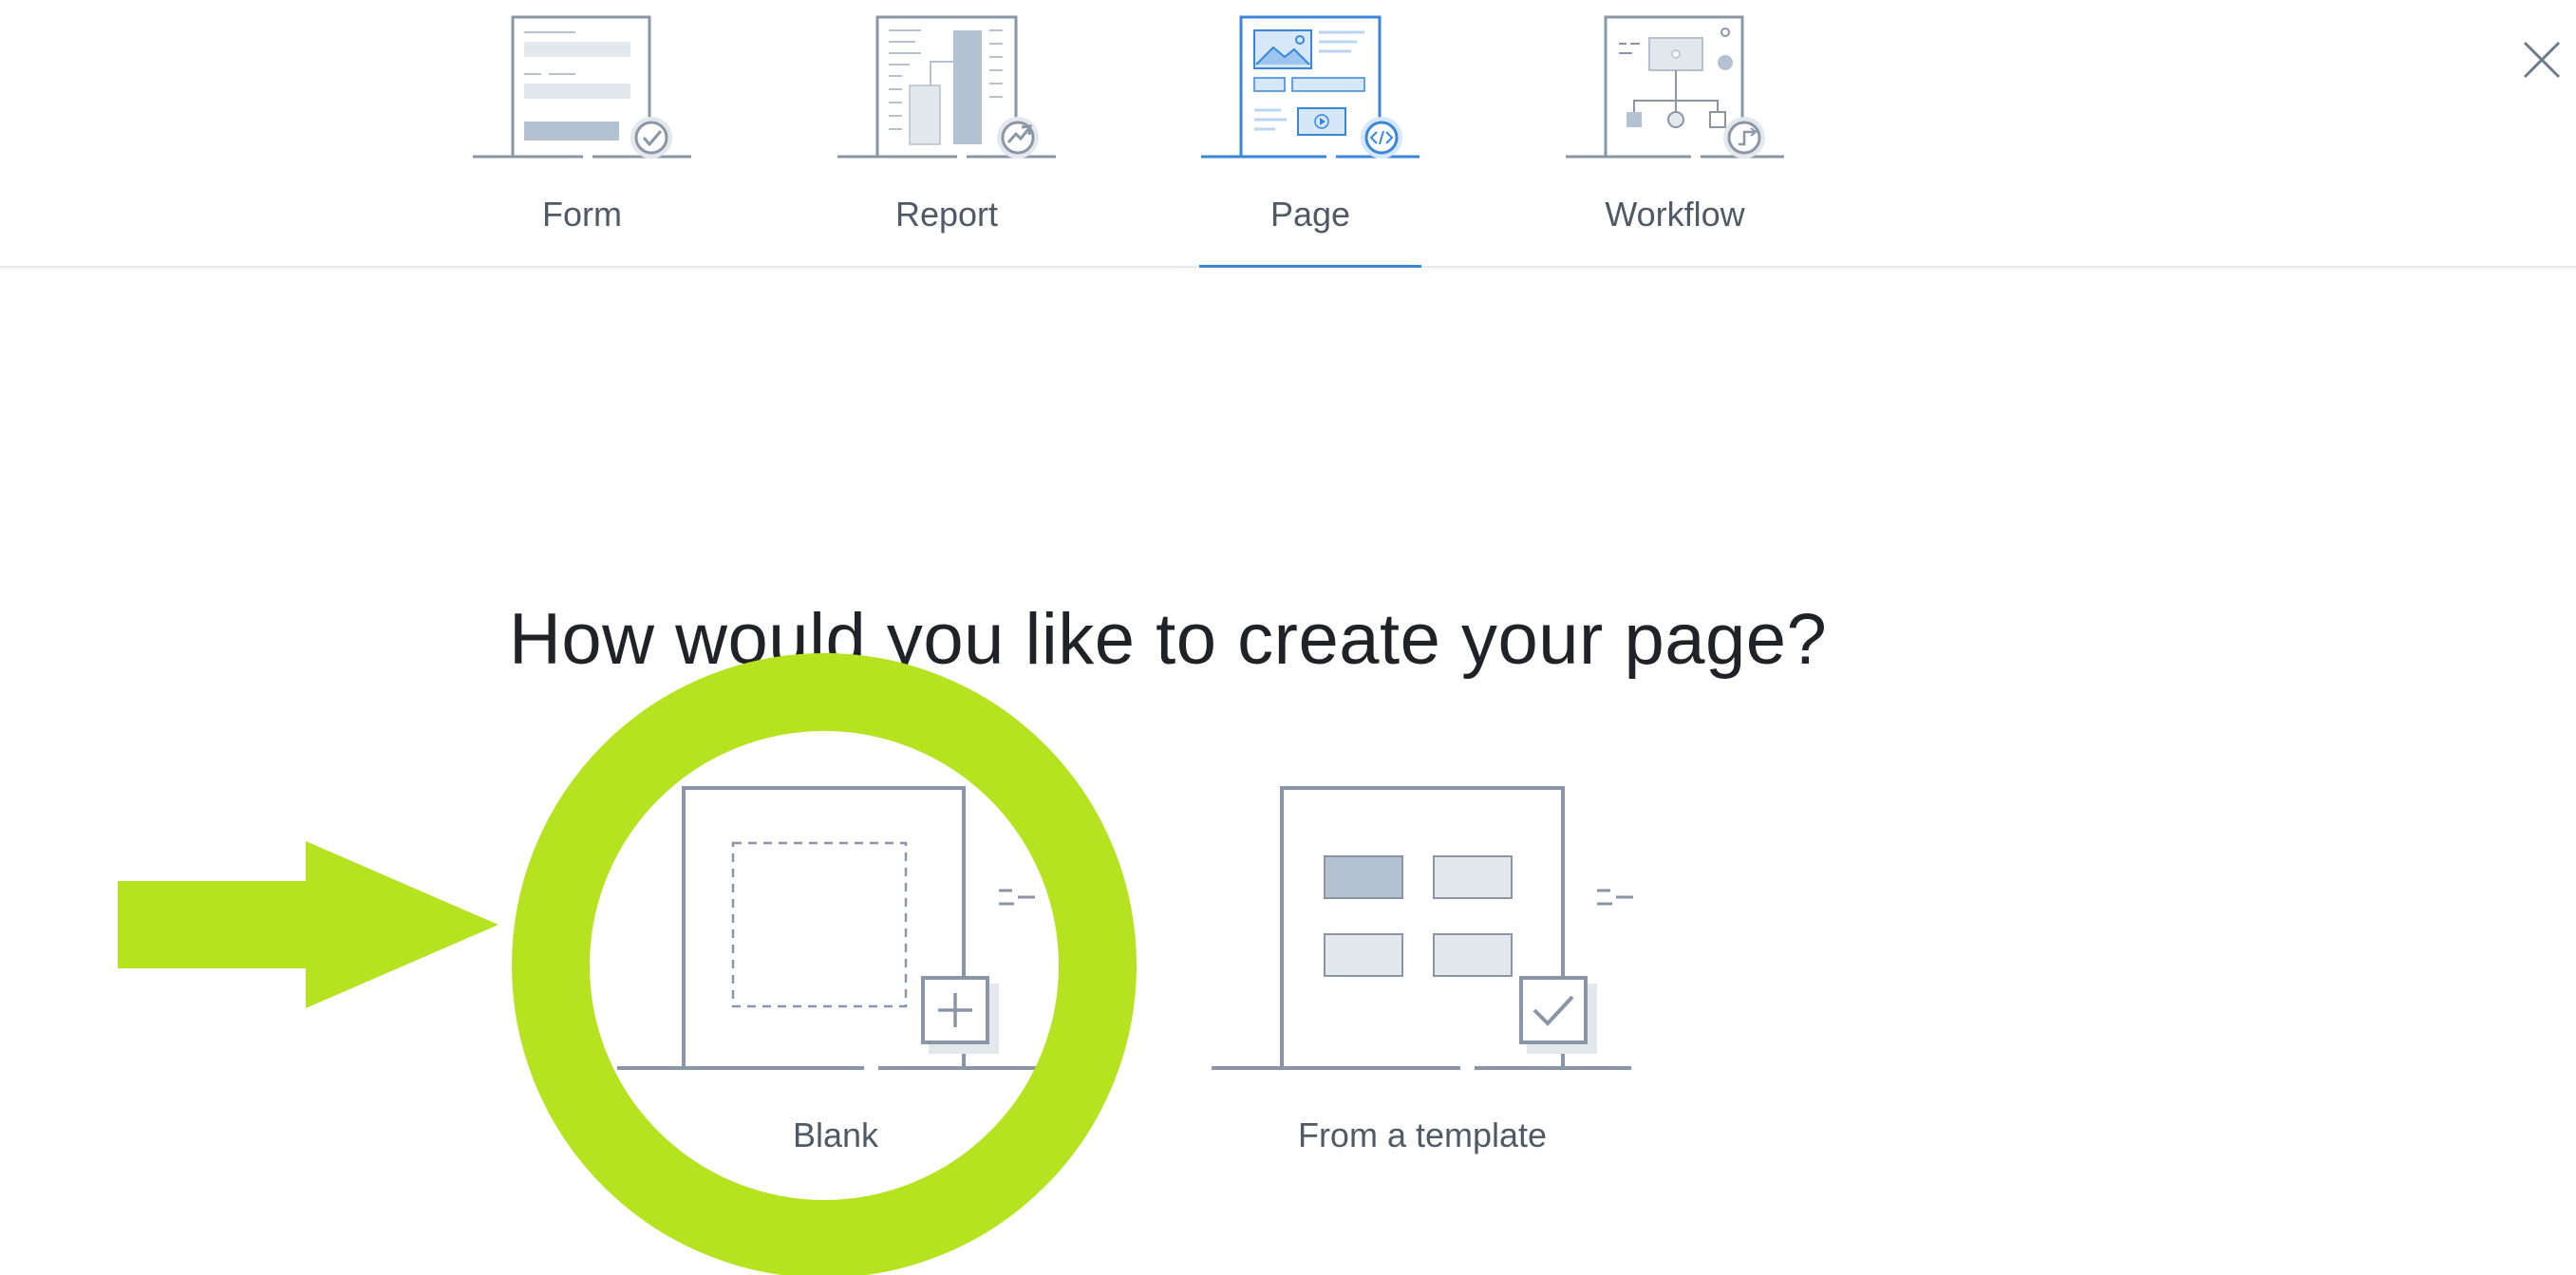  Describe the element at coordinates (582, 214) in the screenshot. I see `tab-form-label: Form` at that location.